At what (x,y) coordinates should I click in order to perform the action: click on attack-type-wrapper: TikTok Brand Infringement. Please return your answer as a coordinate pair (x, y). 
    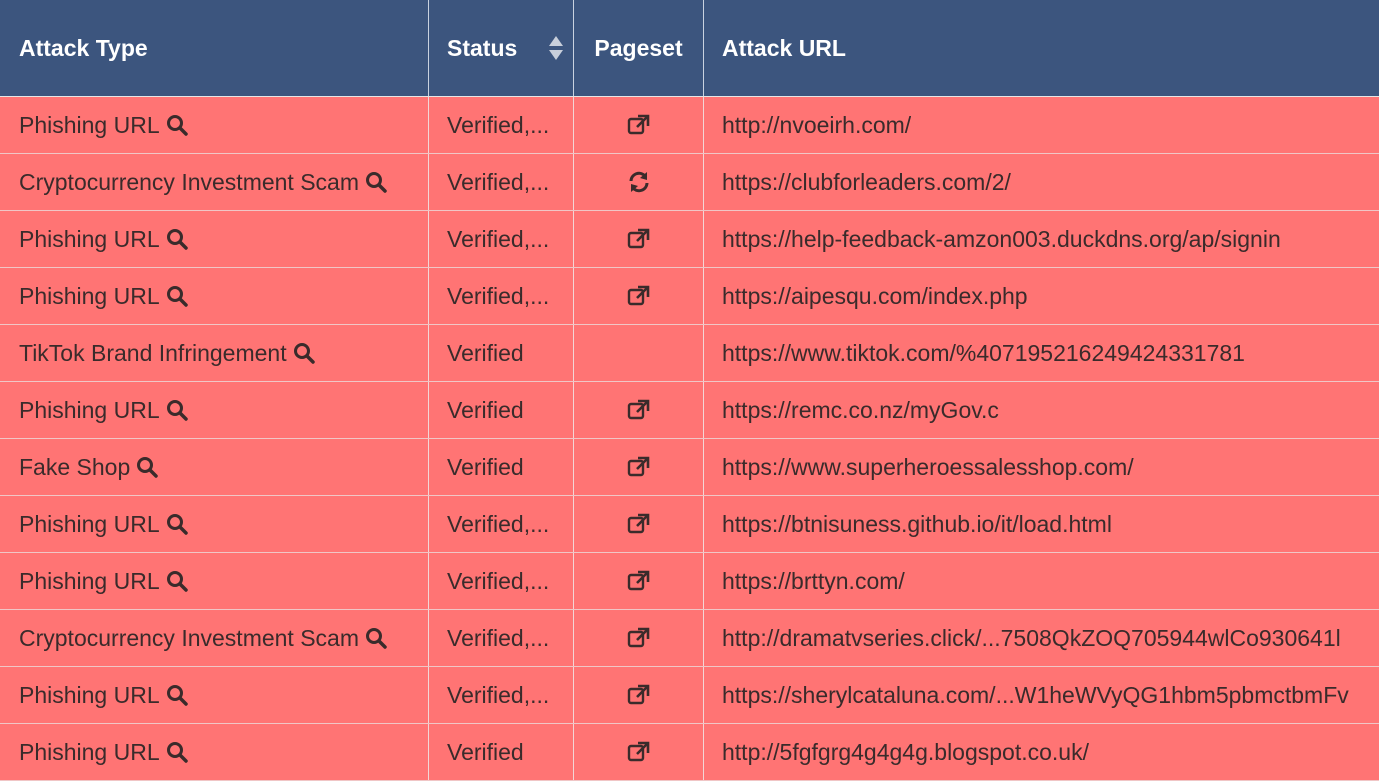
    Looking at the image, I should click on (167, 353).